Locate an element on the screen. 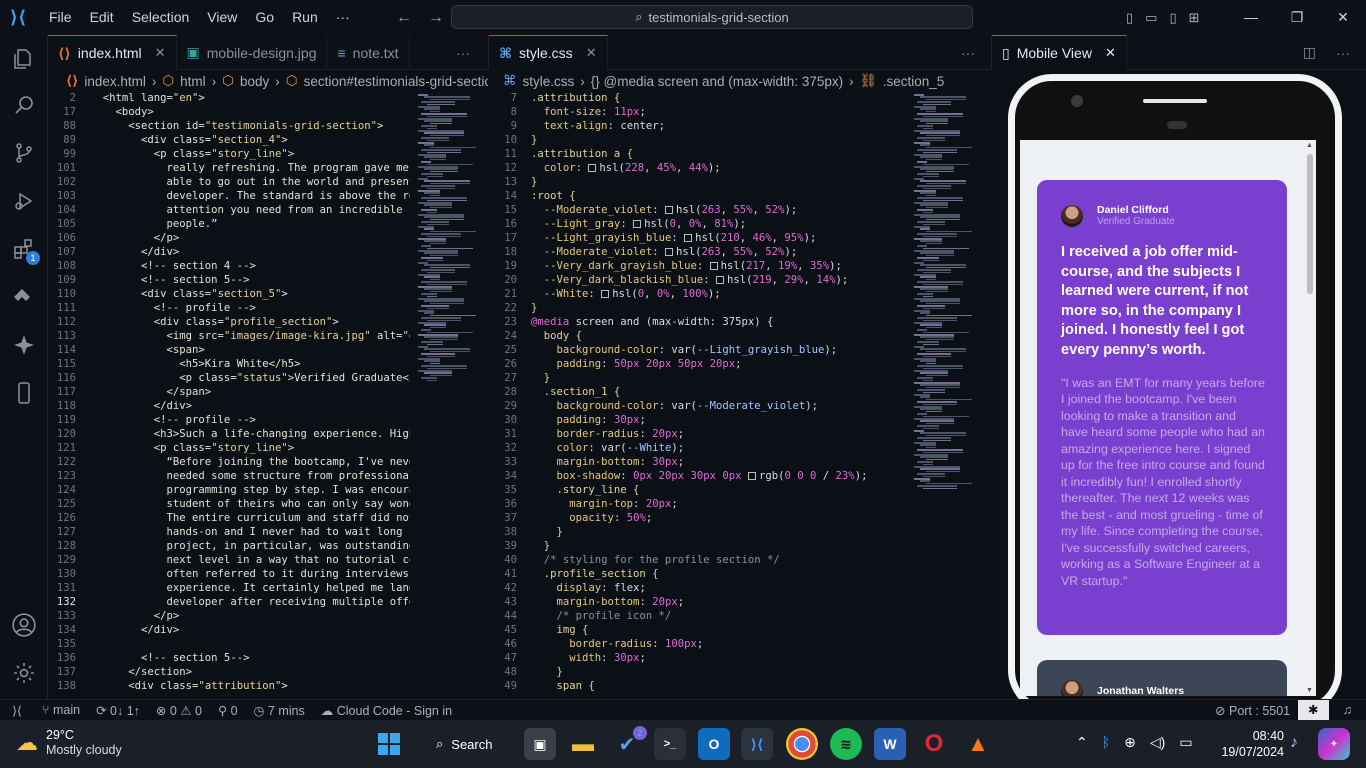  menu-selection: Selection is located at coordinates (161, 17).